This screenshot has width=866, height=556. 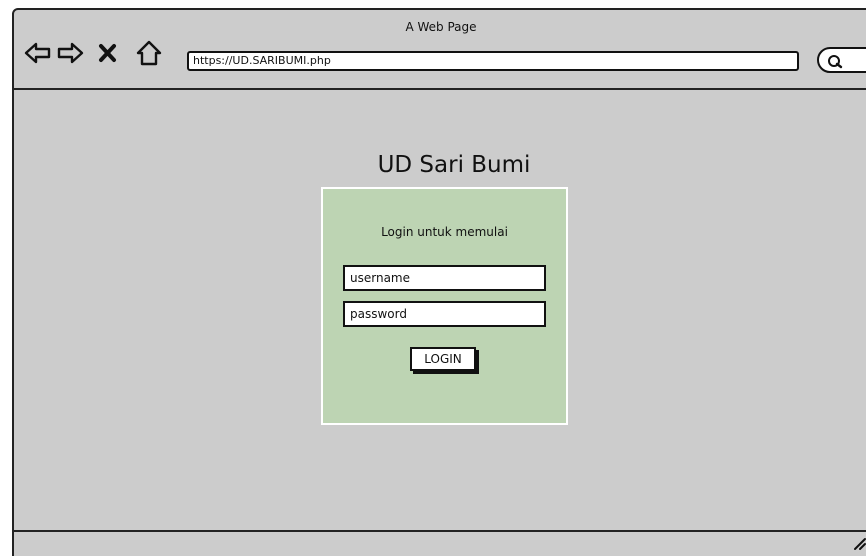 What do you see at coordinates (70, 53) in the screenshot?
I see `forward-arrow-icon` at bounding box center [70, 53].